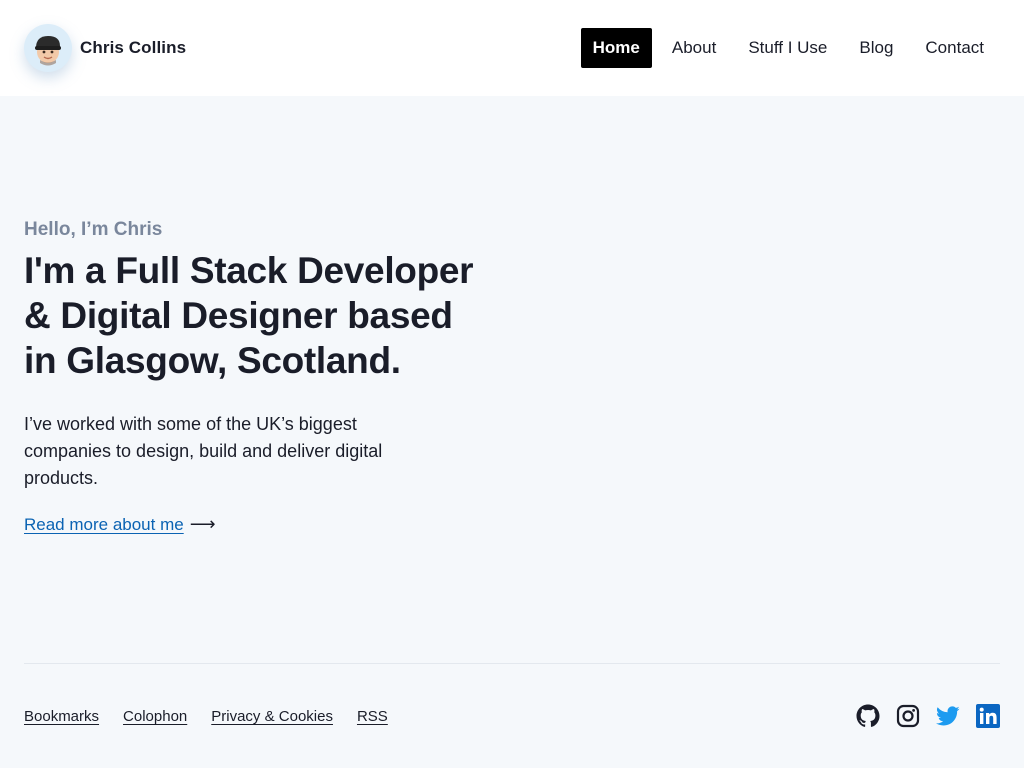  Describe the element at coordinates (93, 229) in the screenshot. I see `hero-eyebrow: Hello, I’m Chris` at that location.